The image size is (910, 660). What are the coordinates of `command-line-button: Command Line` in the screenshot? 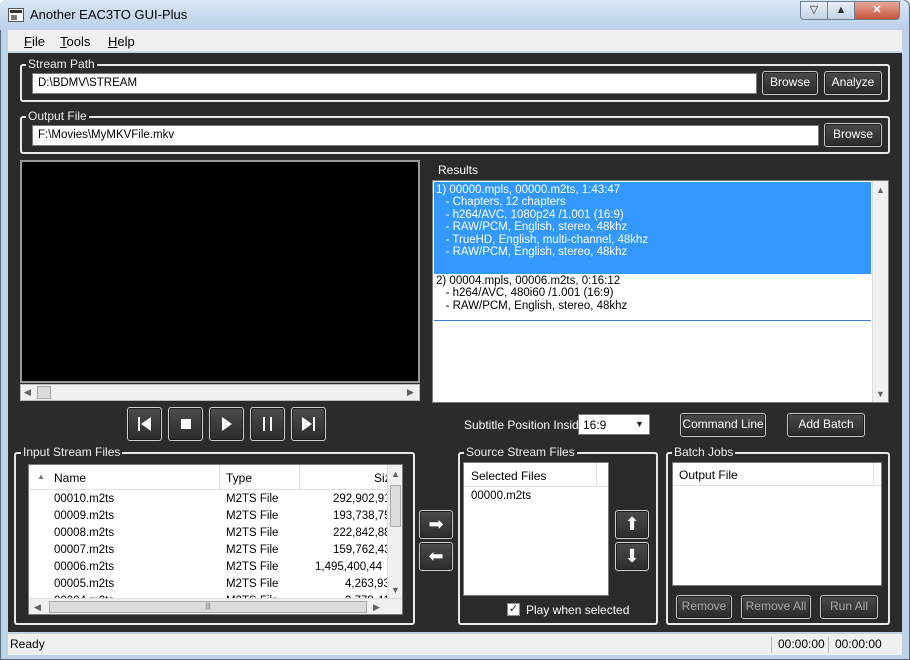 It's located at (723, 425).